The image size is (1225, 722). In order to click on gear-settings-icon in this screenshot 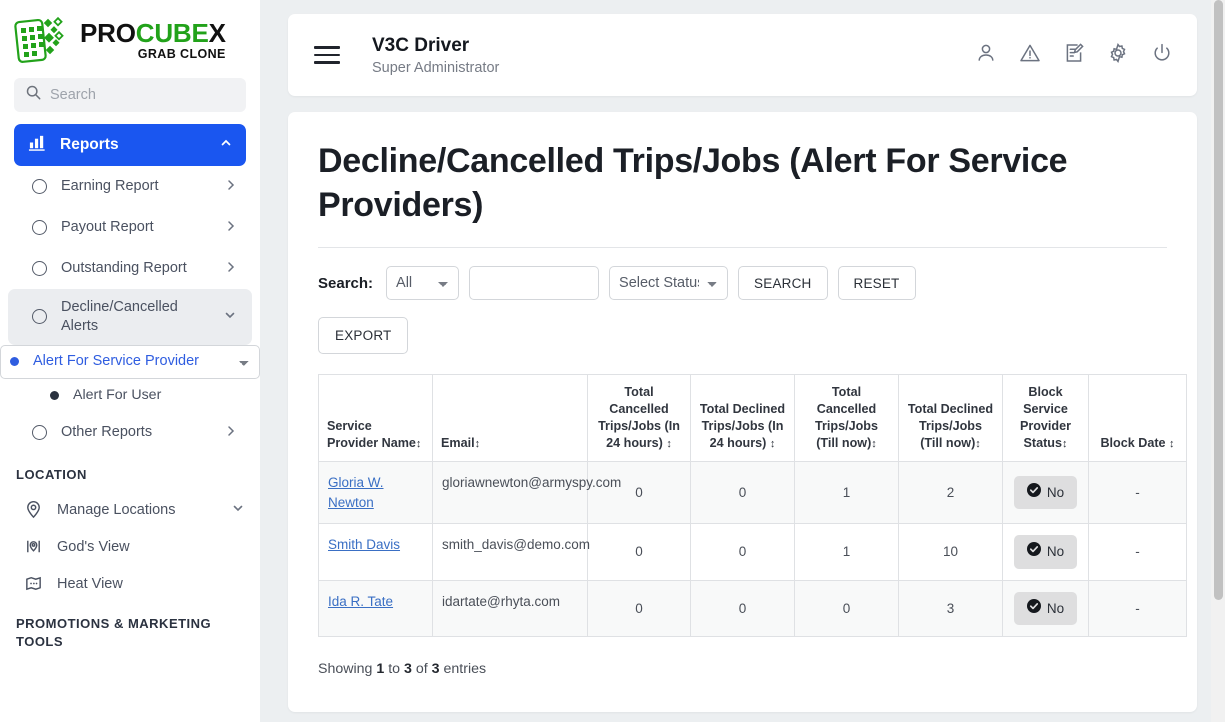, I will do `click(1118, 55)`.